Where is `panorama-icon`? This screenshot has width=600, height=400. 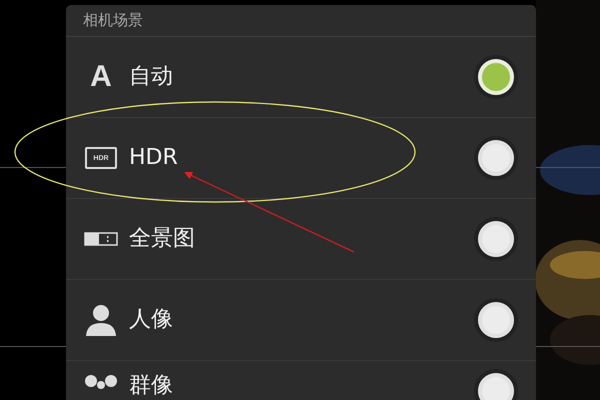 panorama-icon is located at coordinates (101, 239).